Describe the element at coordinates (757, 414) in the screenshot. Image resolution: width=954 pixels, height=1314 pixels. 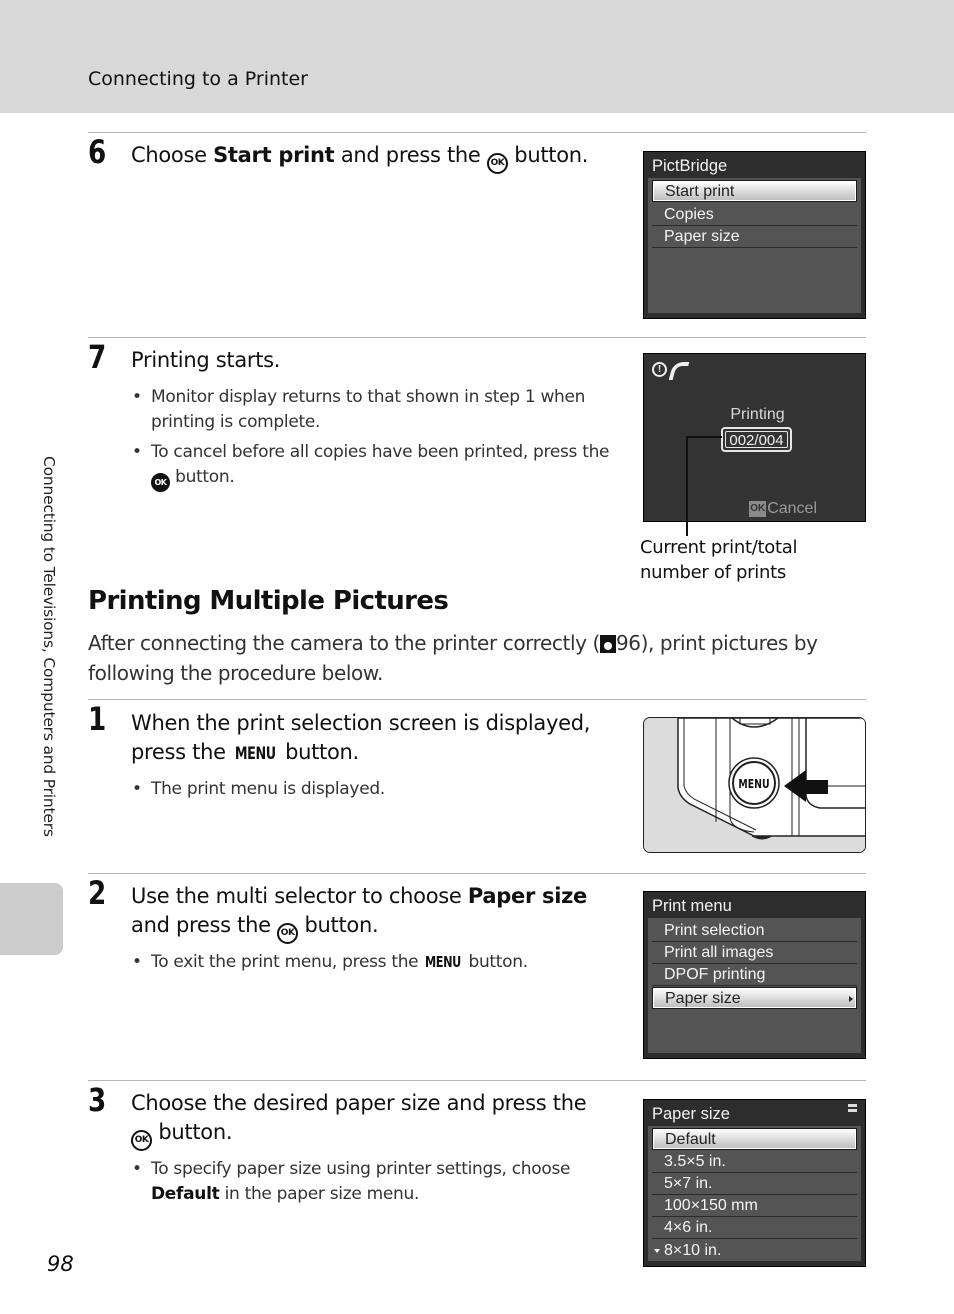
I see `printing-label: Printing` at that location.